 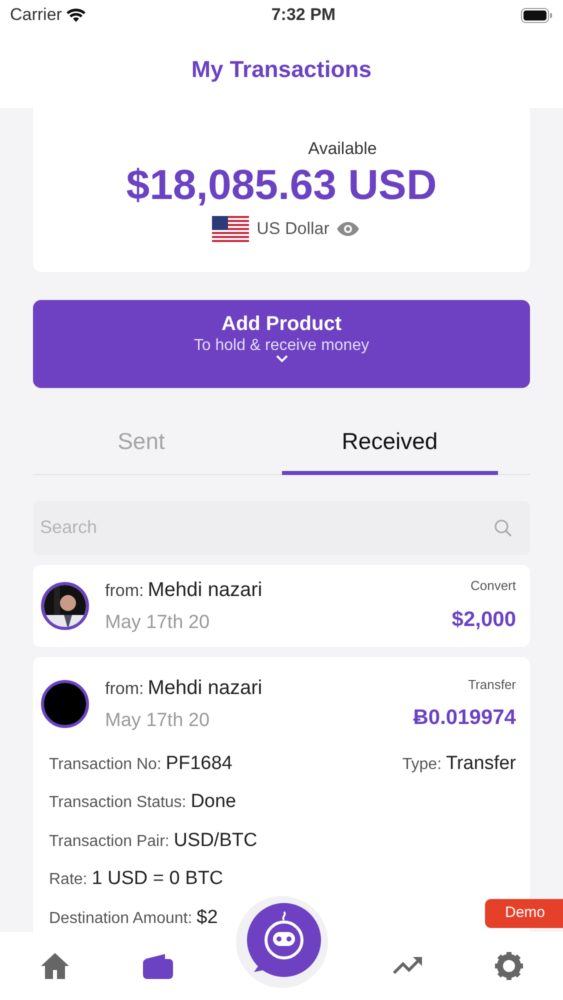 What do you see at coordinates (484, 619) in the screenshot?
I see `transaction-amount: $2,000` at bounding box center [484, 619].